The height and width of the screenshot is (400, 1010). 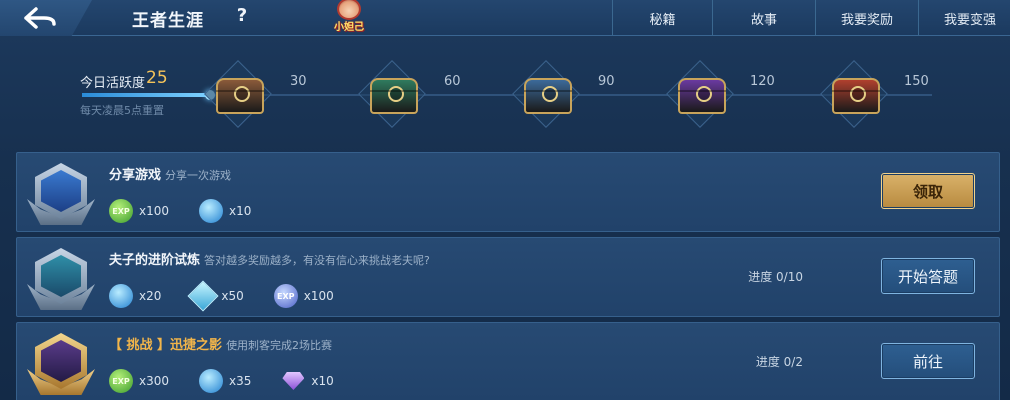 What do you see at coordinates (763, 18) in the screenshot?
I see `tab-story: 故事` at bounding box center [763, 18].